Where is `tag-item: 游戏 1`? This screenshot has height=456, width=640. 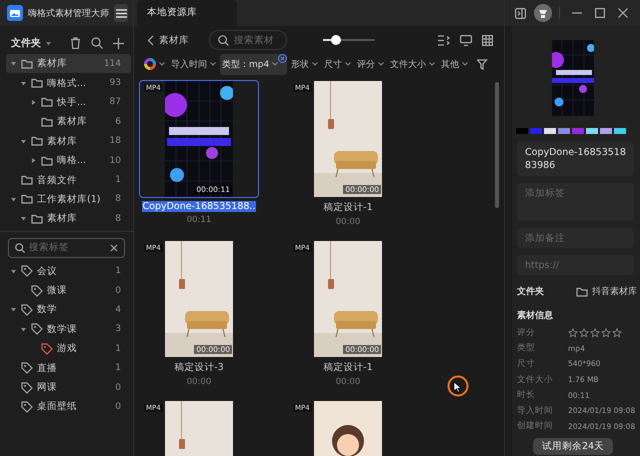 tag-item: 游戏 1 is located at coordinates (68, 348).